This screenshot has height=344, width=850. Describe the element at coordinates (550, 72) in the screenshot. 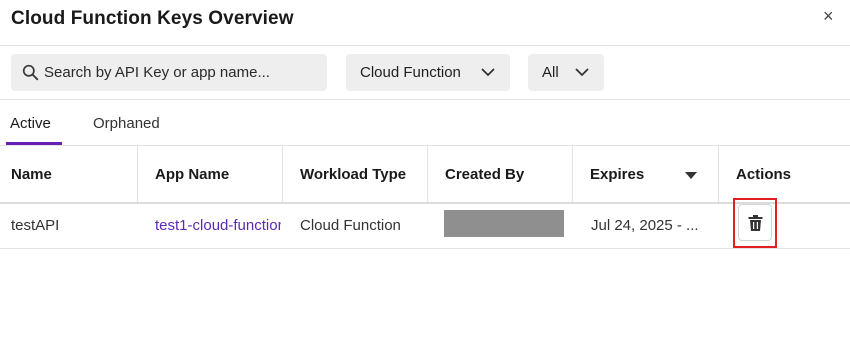

I see `status-dropdown-label: All` at that location.